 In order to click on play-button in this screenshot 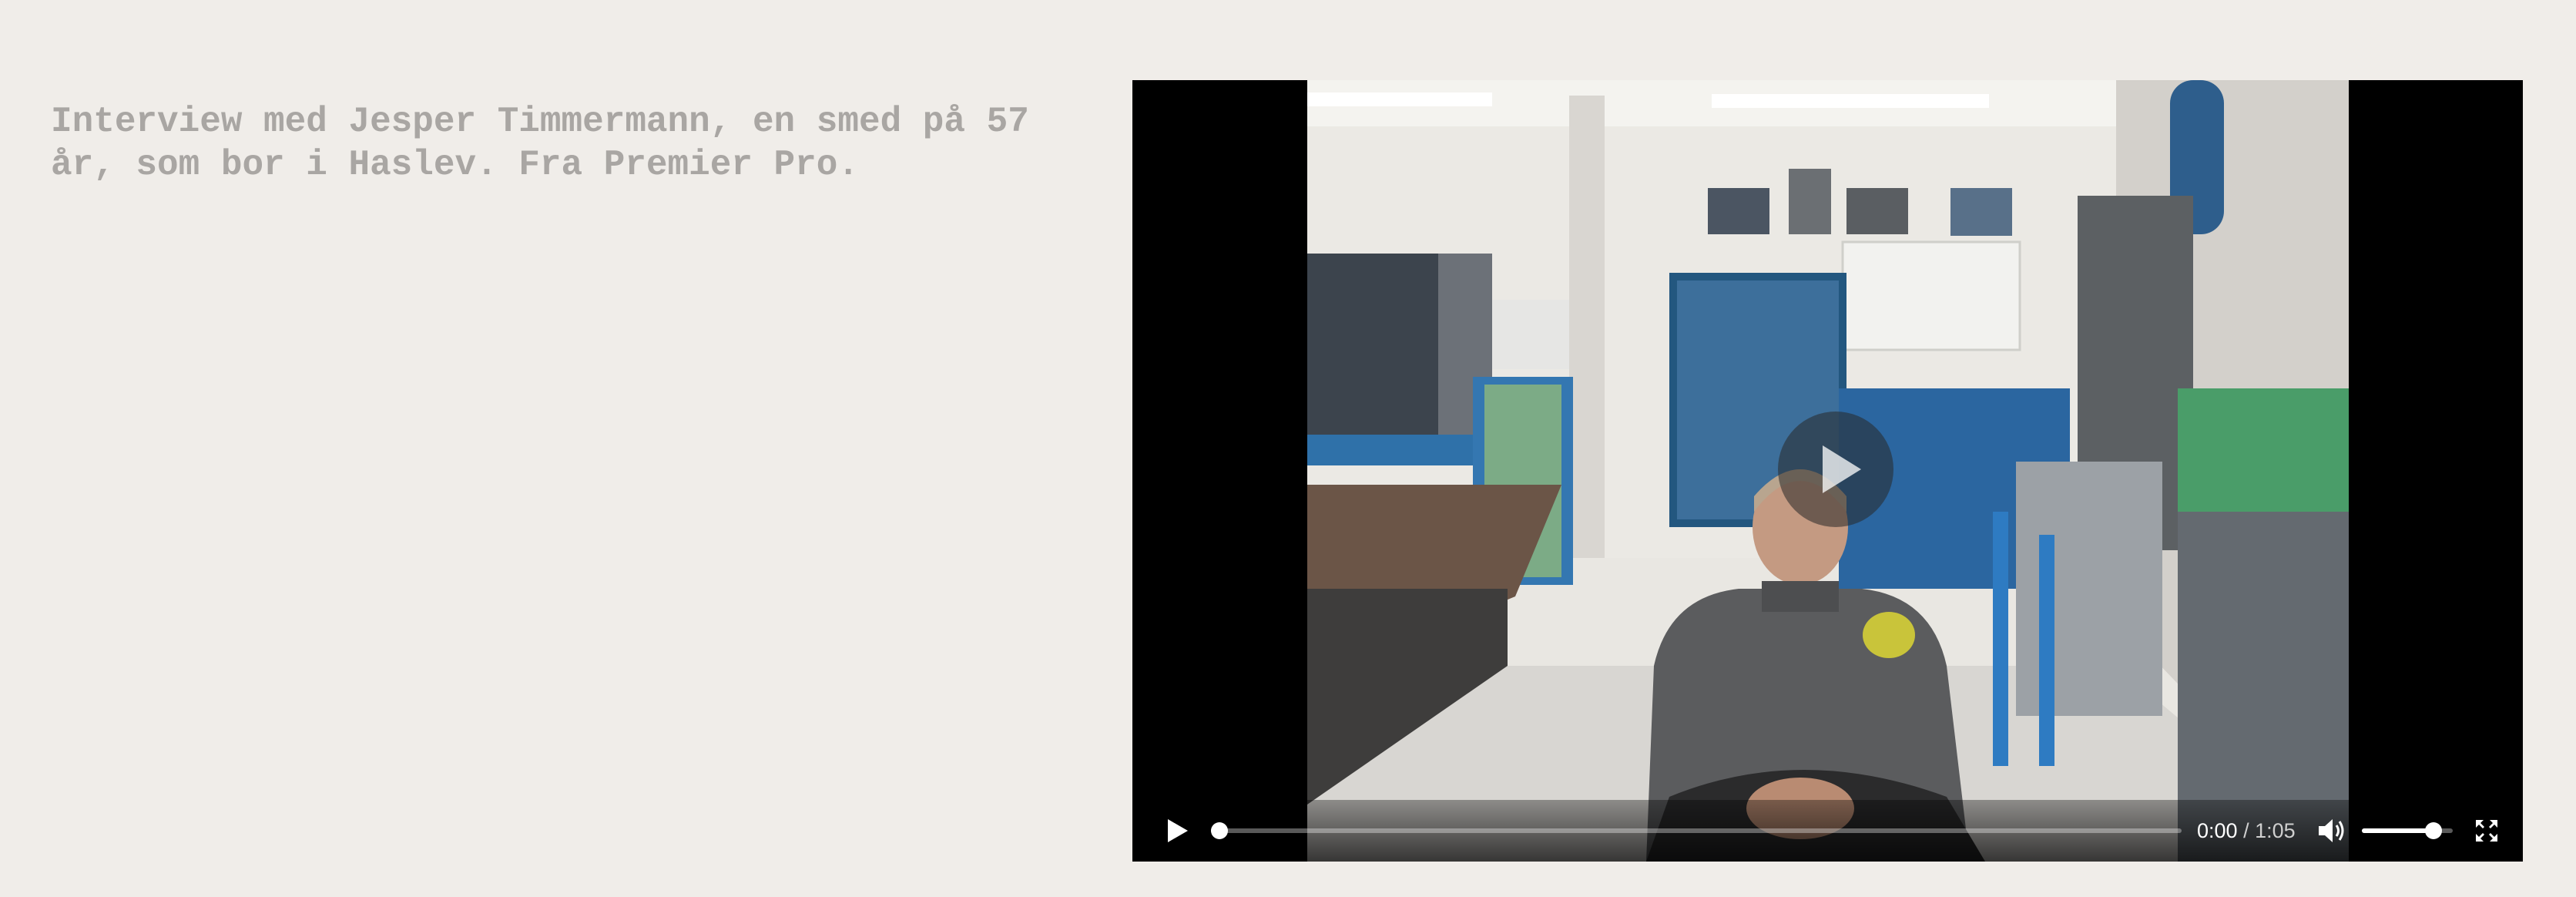, I will do `click(1176, 831)`.